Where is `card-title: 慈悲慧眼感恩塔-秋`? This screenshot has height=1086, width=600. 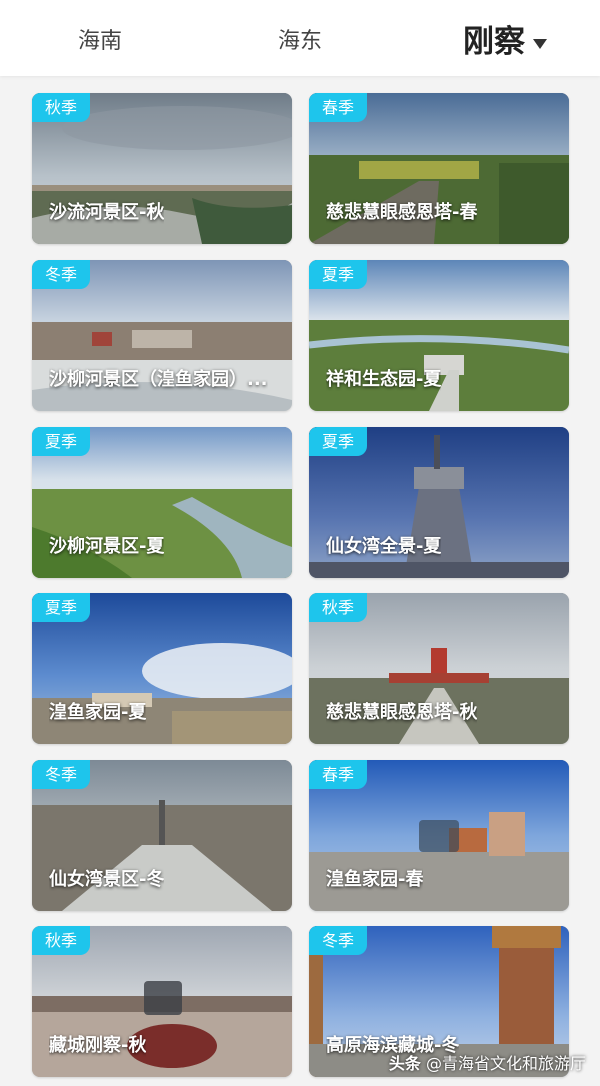
card-title: 慈悲慧眼感恩塔-秋 is located at coordinates (402, 712).